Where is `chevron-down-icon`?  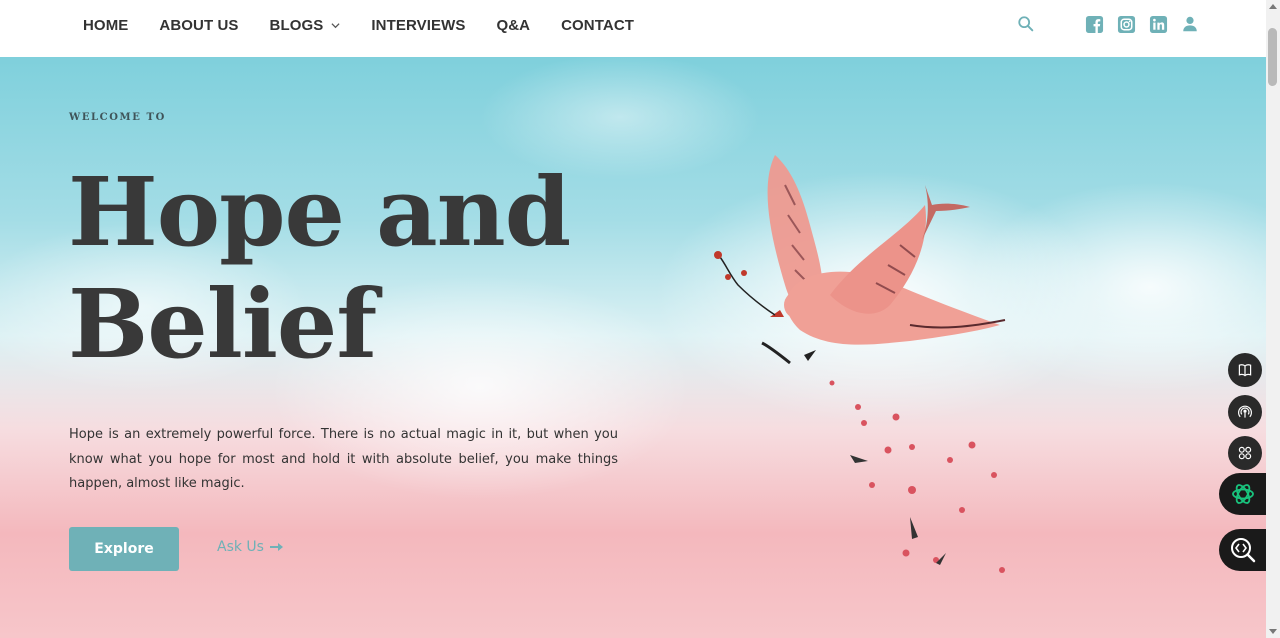
chevron-down-icon is located at coordinates (335, 25).